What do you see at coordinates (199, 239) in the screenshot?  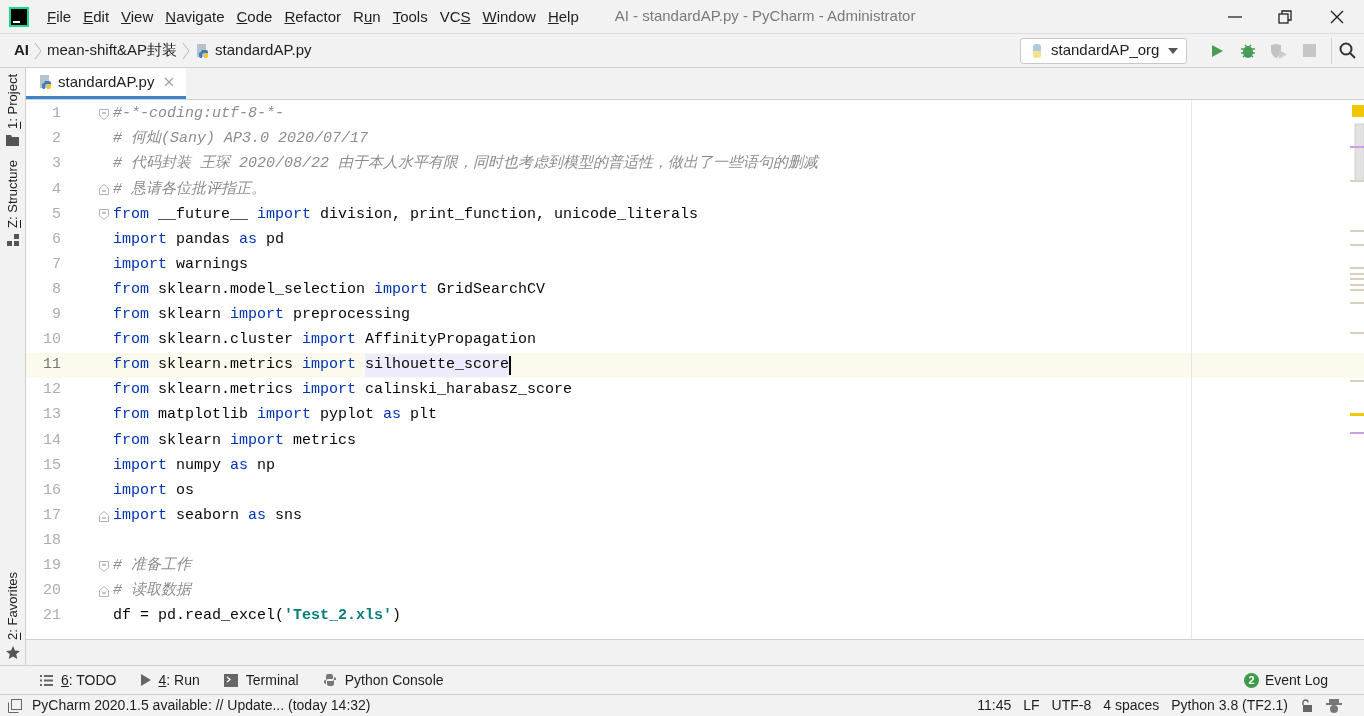 I see `code-line: import pandas as pd` at bounding box center [199, 239].